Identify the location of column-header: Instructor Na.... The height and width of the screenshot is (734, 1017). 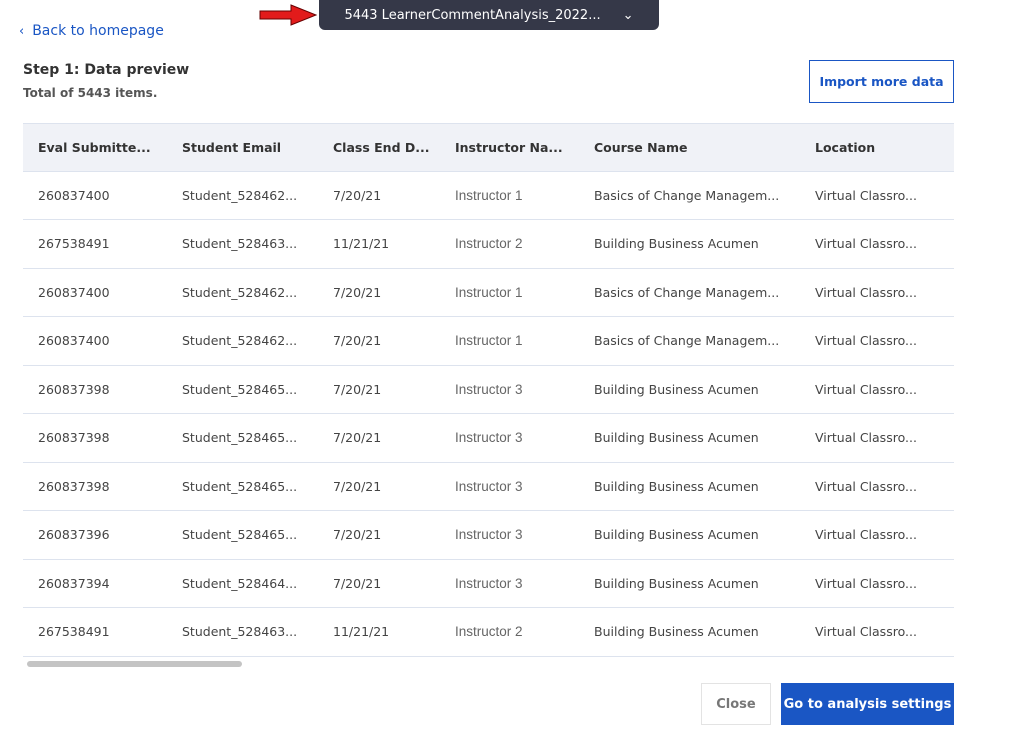
(509, 147).